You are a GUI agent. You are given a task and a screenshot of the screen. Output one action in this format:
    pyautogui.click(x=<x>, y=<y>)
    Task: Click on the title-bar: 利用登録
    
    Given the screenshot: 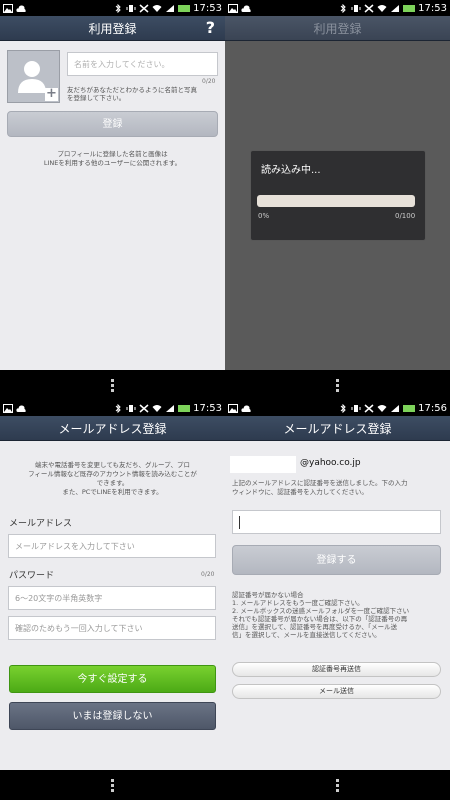 What is the action you would take?
    pyautogui.click(x=337, y=28)
    